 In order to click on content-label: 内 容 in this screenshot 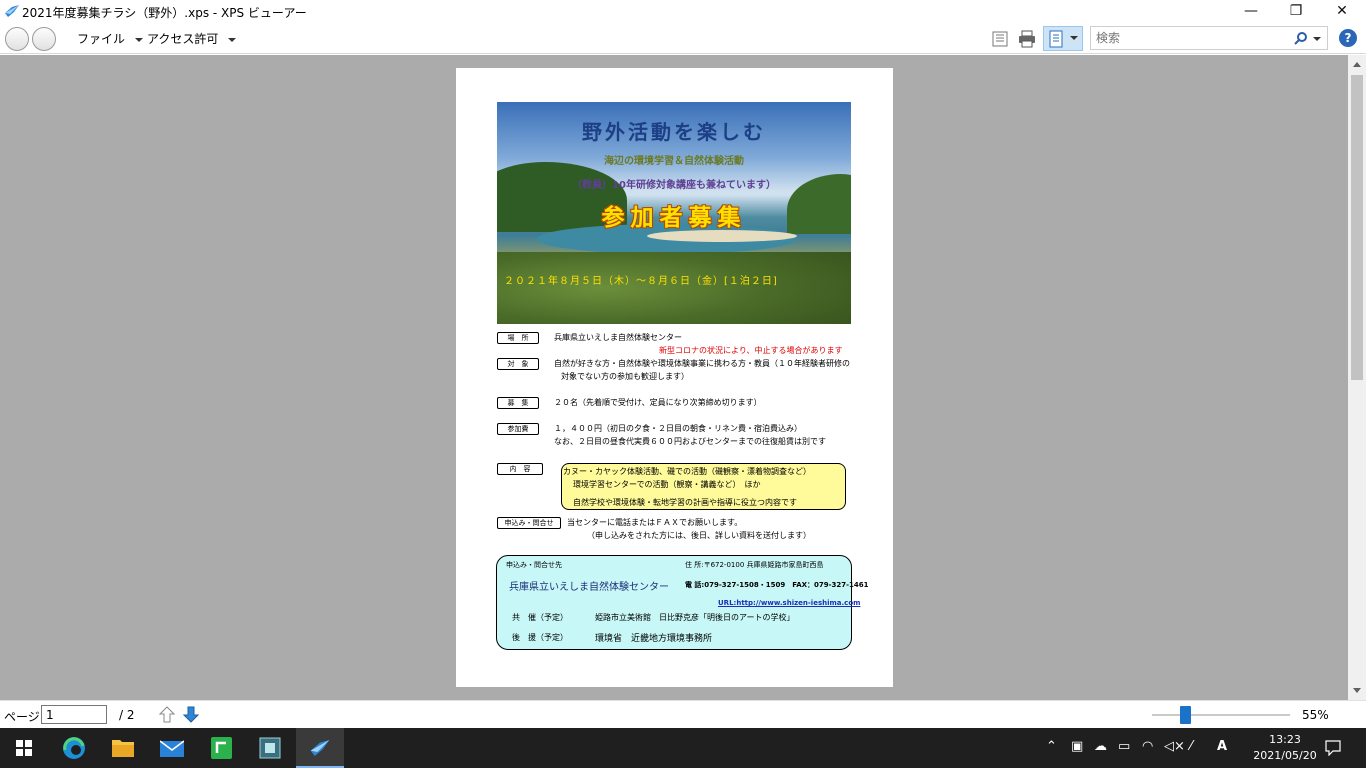, I will do `click(520, 469)`.